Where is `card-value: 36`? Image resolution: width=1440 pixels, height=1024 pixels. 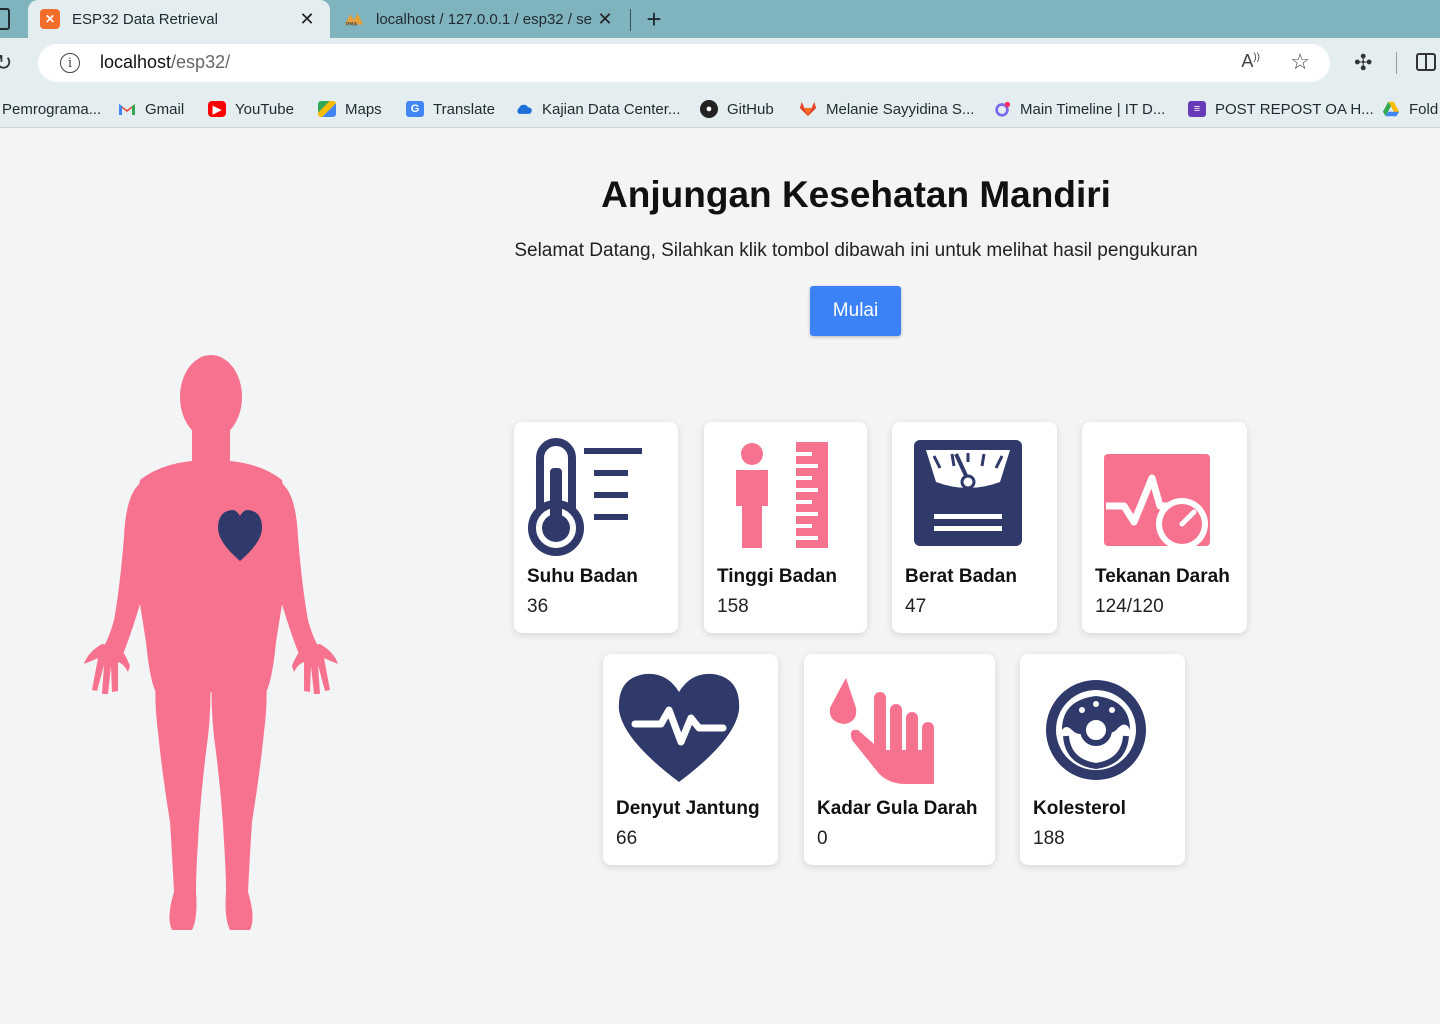
card-value: 36 is located at coordinates (538, 606).